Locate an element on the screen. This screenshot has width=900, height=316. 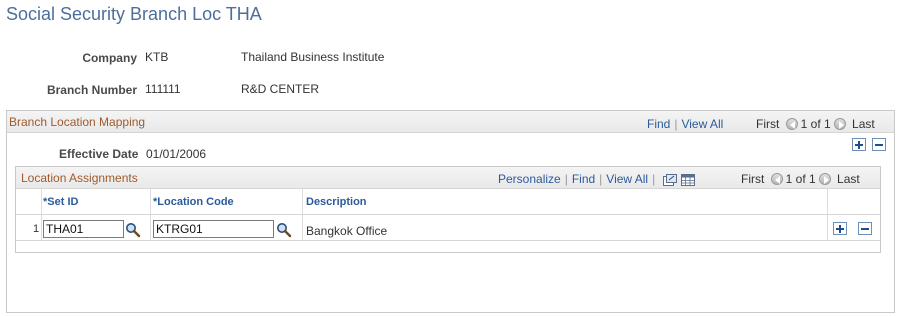
location-code-lookup-button is located at coordinates (284, 230).